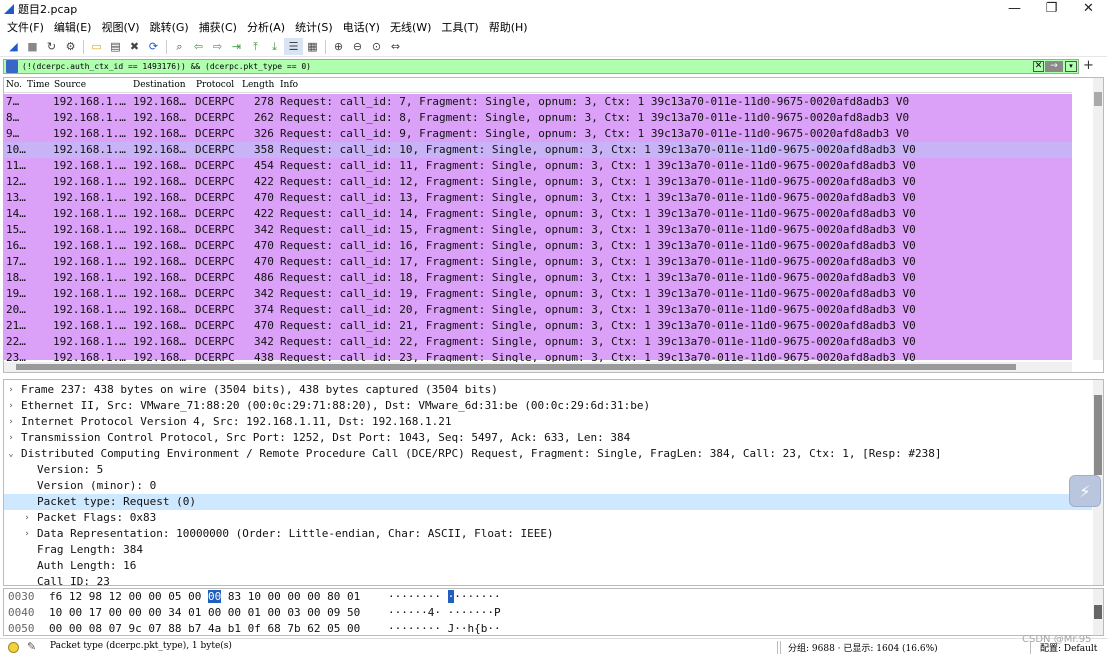 Image resolution: width=1107 pixels, height=655 pixels. I want to click on detail-tree-item: Call ID: 23, so click(548, 579).